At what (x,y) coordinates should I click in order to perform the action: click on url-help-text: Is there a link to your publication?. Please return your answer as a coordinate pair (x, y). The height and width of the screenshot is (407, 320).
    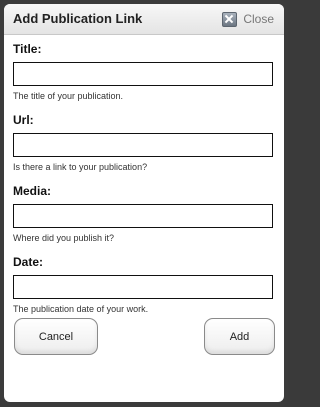
    Looking at the image, I should click on (80, 167).